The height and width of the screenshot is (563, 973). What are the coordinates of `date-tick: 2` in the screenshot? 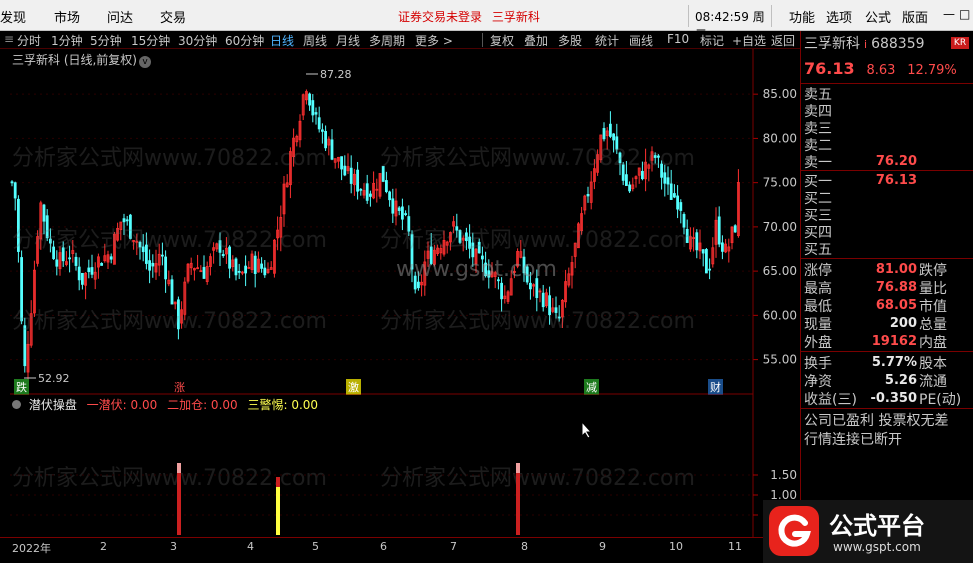 It's located at (103, 546).